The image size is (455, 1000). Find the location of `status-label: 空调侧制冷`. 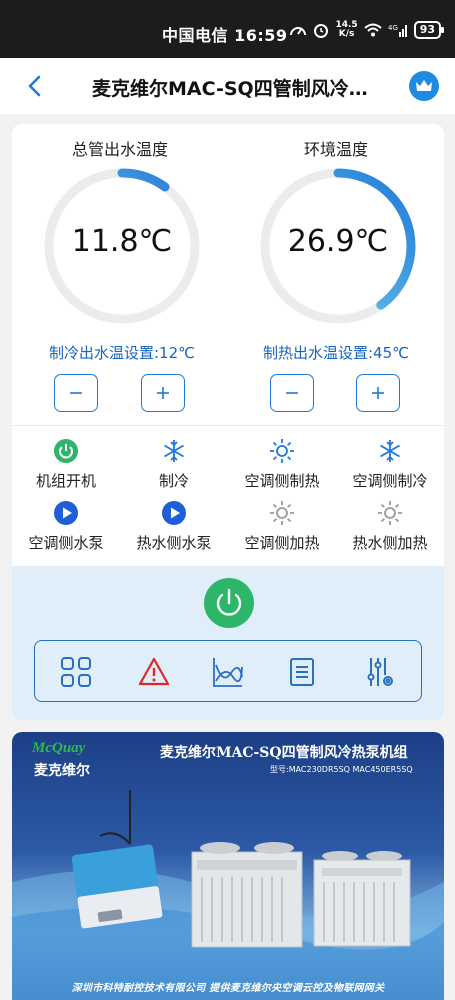

status-label: 空调侧制冷 is located at coordinates (390, 481).